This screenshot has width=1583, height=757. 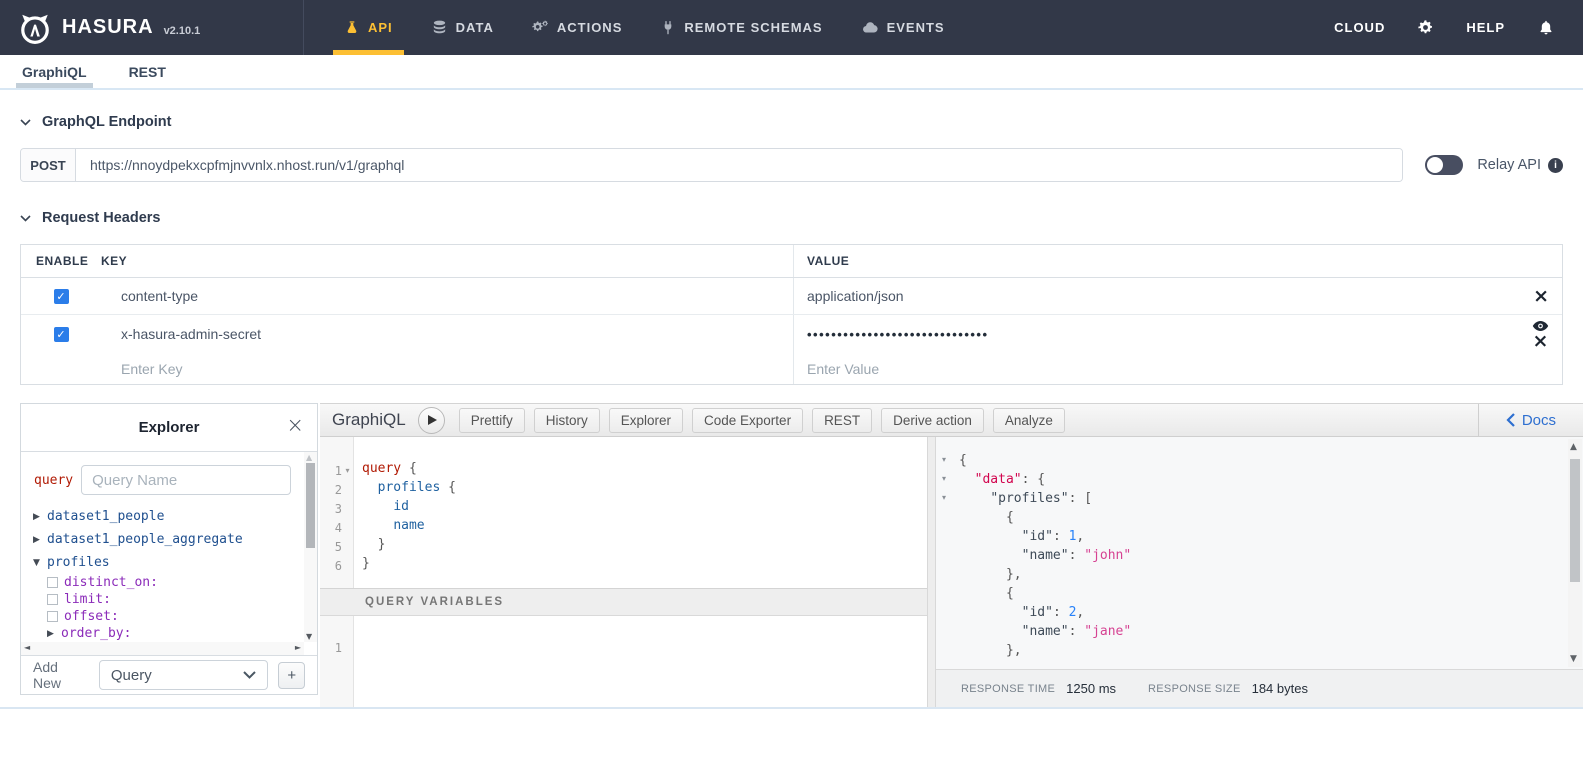 I want to click on tree-node-offset-: offset:, so click(x=175, y=616).